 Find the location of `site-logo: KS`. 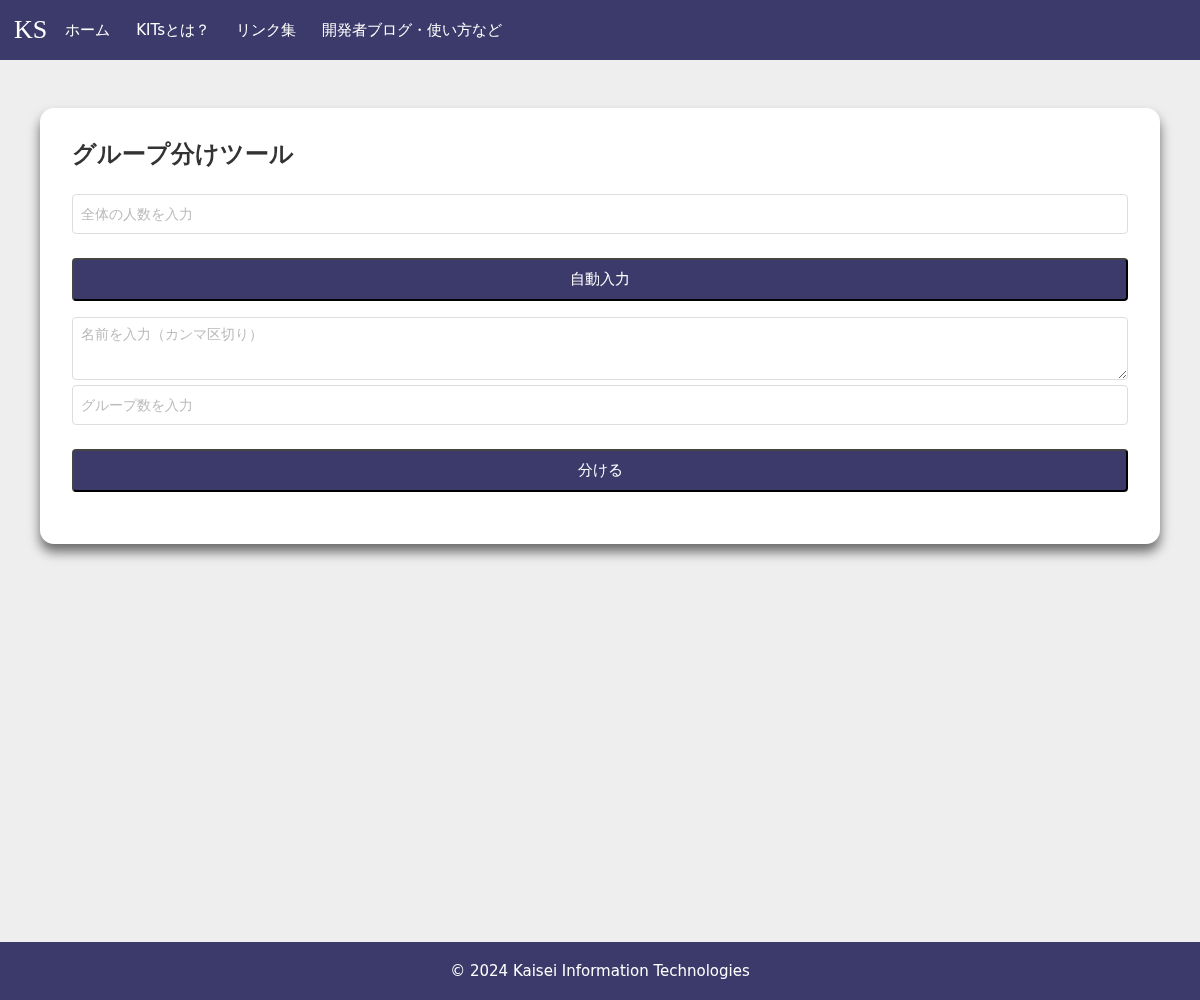

site-logo: KS is located at coordinates (31, 30).